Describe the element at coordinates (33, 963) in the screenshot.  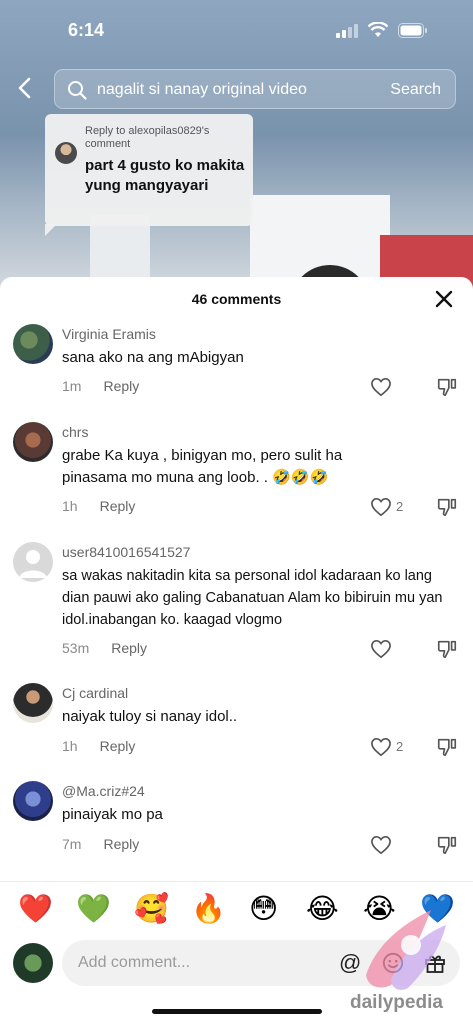
I see `current-user-avatar` at that location.